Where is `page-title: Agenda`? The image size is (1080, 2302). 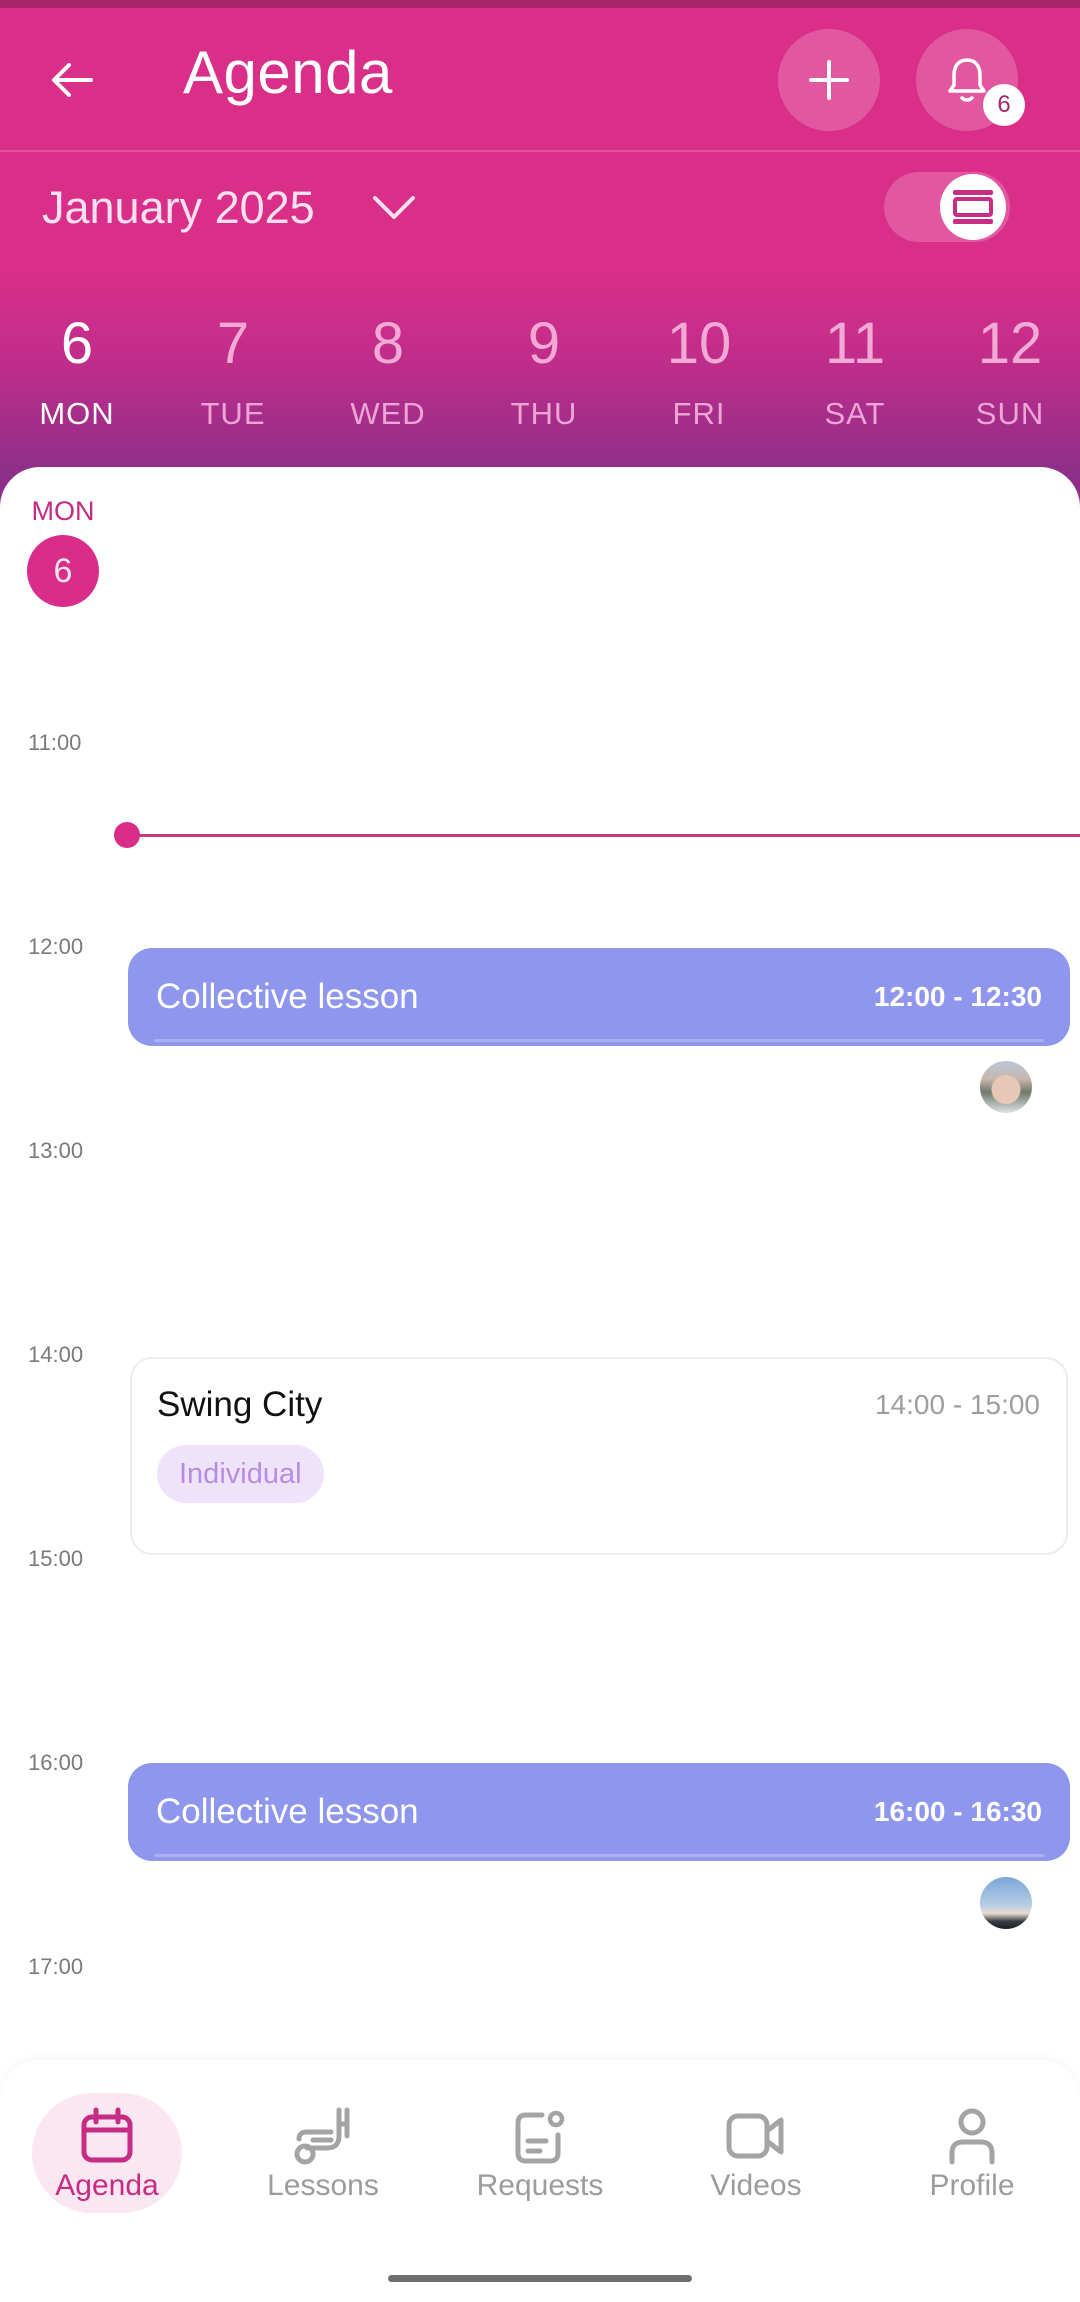
page-title: Agenda is located at coordinates (288, 72).